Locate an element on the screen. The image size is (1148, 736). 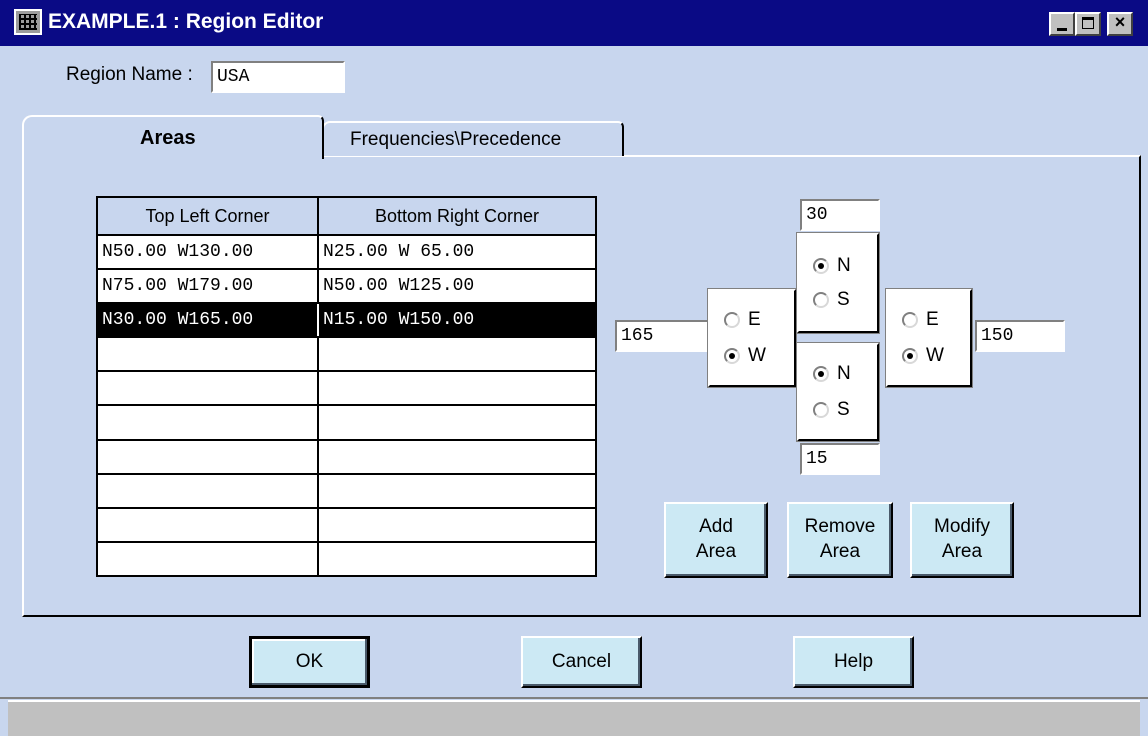
bottom-lat-south-radio: S is located at coordinates (831, 410).